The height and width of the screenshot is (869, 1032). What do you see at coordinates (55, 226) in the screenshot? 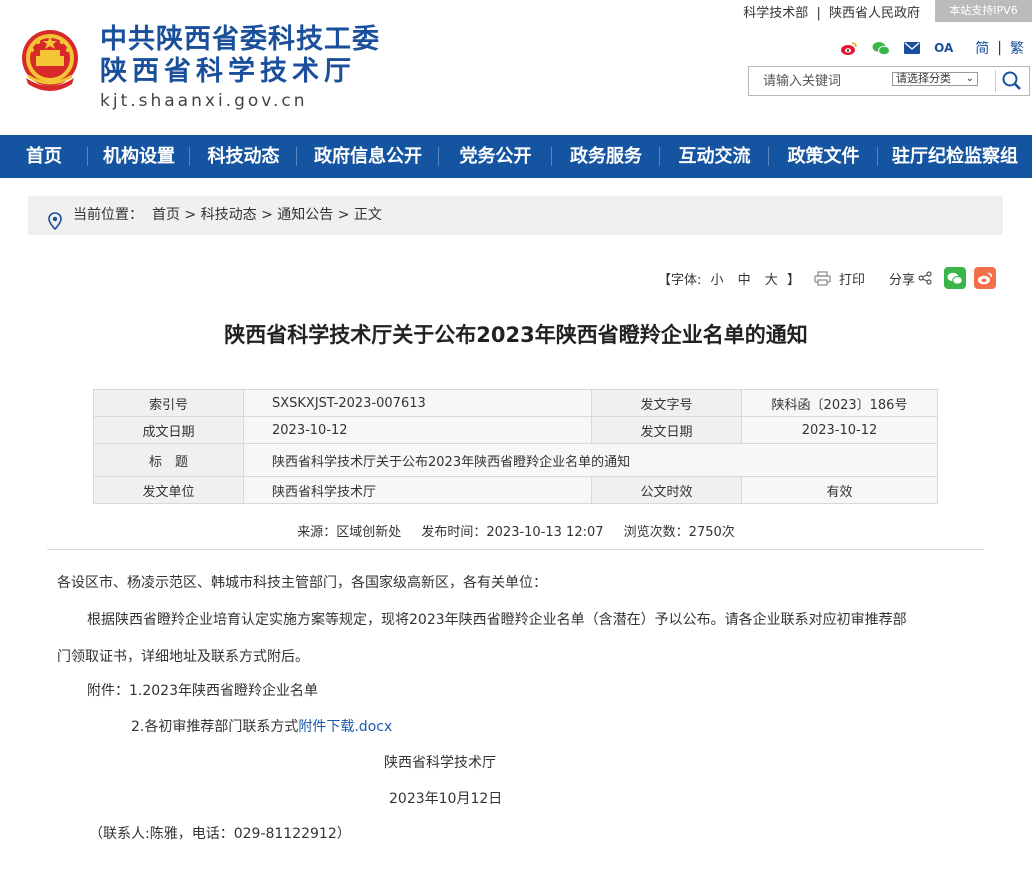
I see `location-pin-icon` at bounding box center [55, 226].